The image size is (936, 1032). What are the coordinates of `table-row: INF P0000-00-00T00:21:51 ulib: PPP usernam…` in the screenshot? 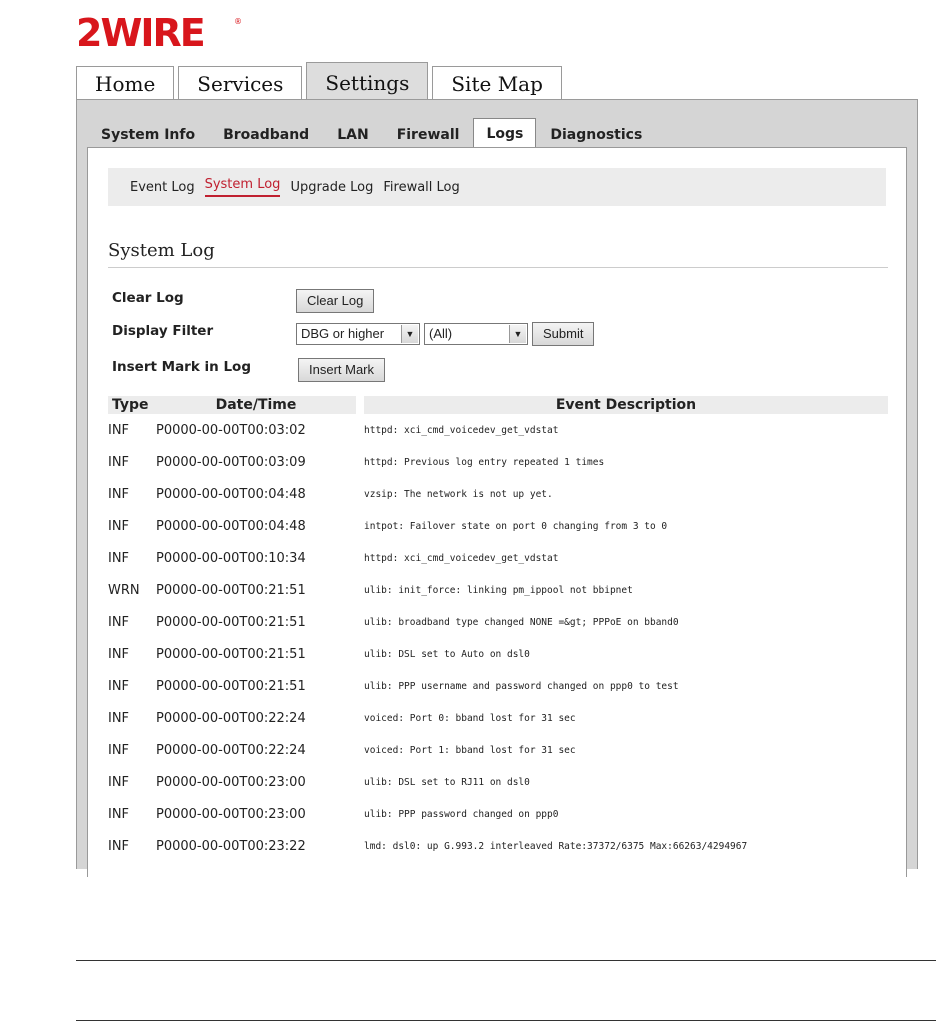 It's located at (498, 686).